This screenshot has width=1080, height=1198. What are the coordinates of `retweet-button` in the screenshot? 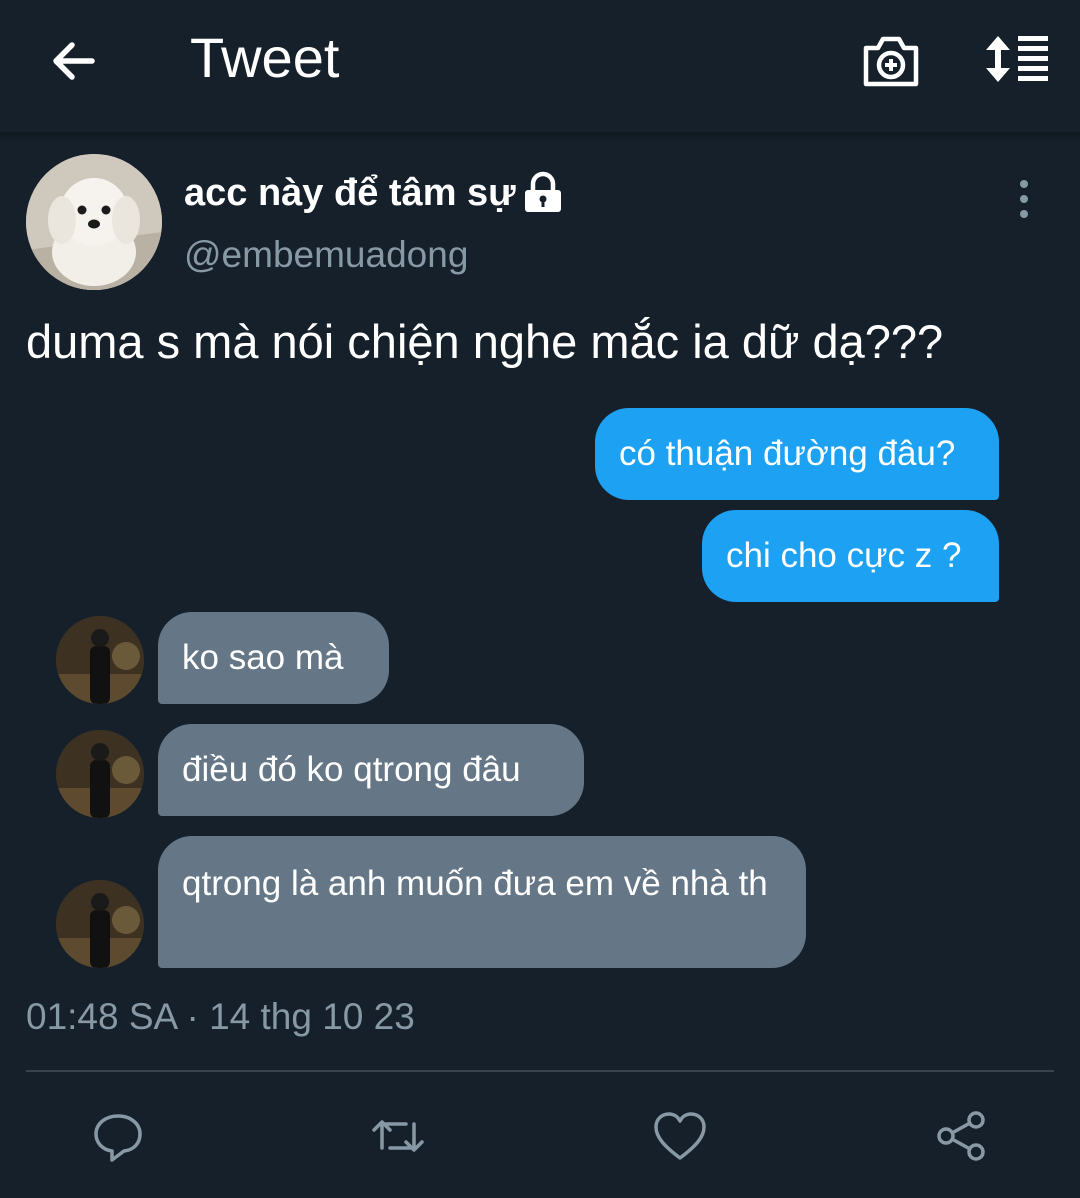 It's located at (398, 1136).